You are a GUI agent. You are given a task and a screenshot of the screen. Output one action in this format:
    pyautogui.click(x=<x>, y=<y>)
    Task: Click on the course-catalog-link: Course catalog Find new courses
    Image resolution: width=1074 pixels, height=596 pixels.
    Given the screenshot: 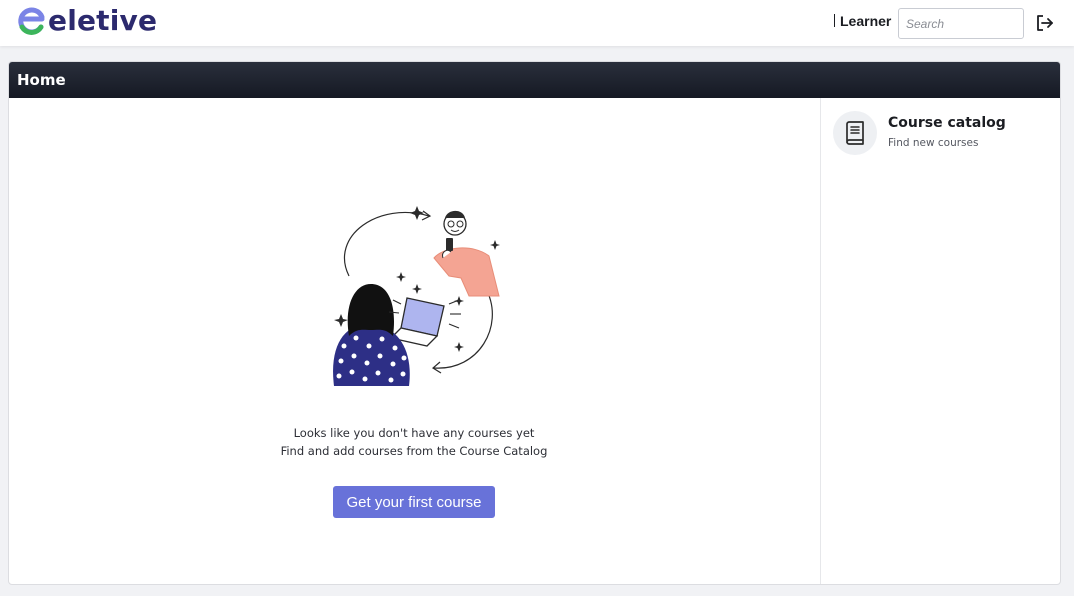 What is the action you would take?
    pyautogui.click(x=943, y=134)
    